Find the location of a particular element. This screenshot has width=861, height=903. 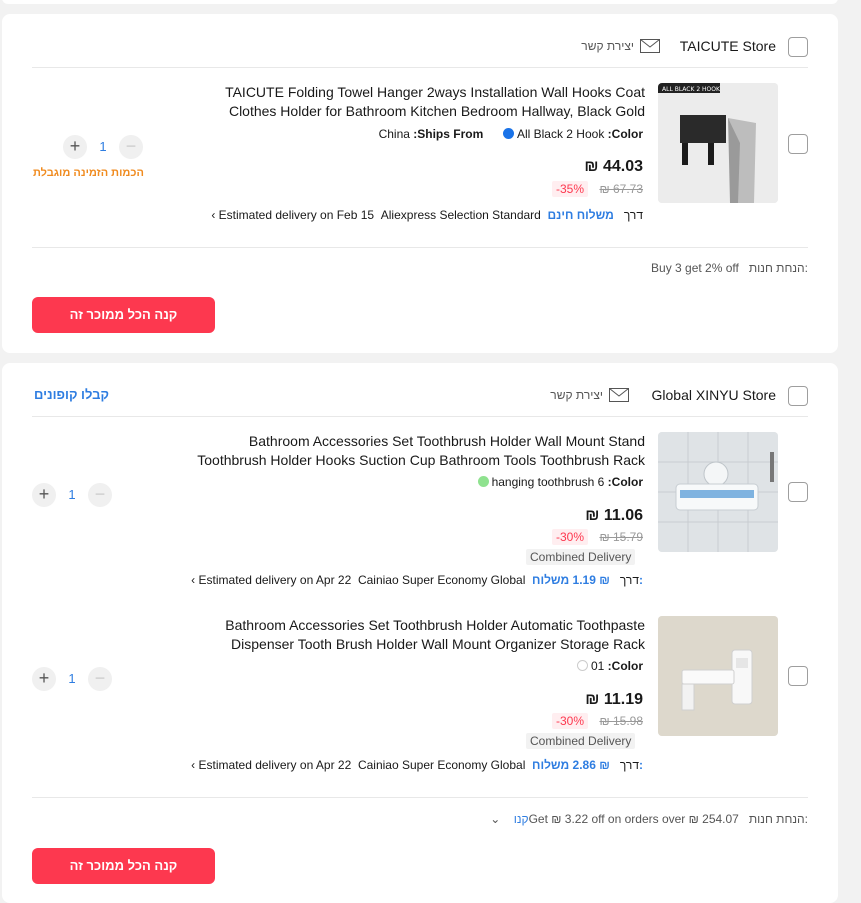

store-promotion: Buy 3 get 2% off הנחת חנות: is located at coordinates (729, 268).